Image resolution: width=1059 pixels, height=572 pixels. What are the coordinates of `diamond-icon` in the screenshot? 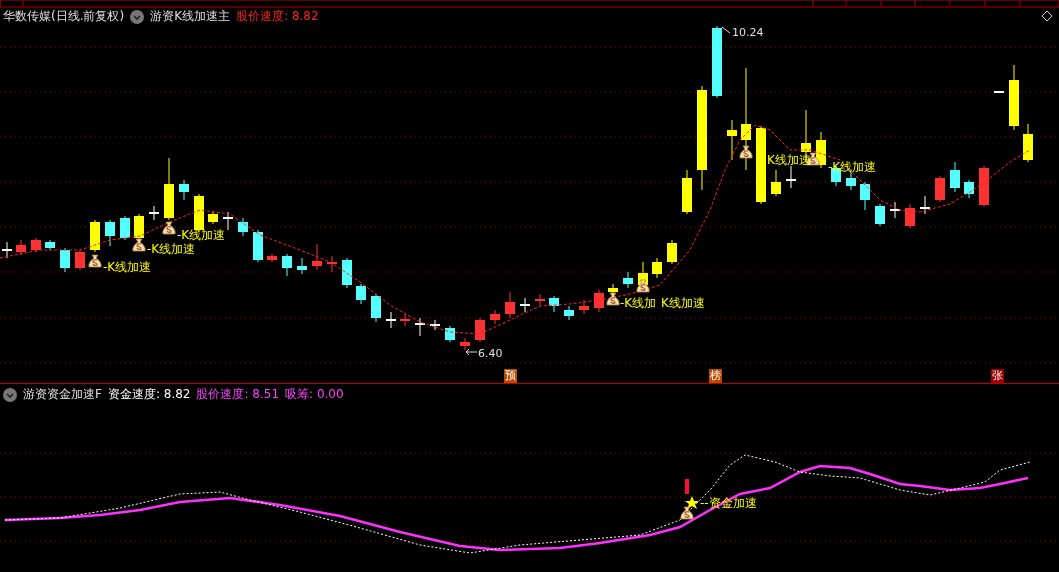 It's located at (1047, 16).